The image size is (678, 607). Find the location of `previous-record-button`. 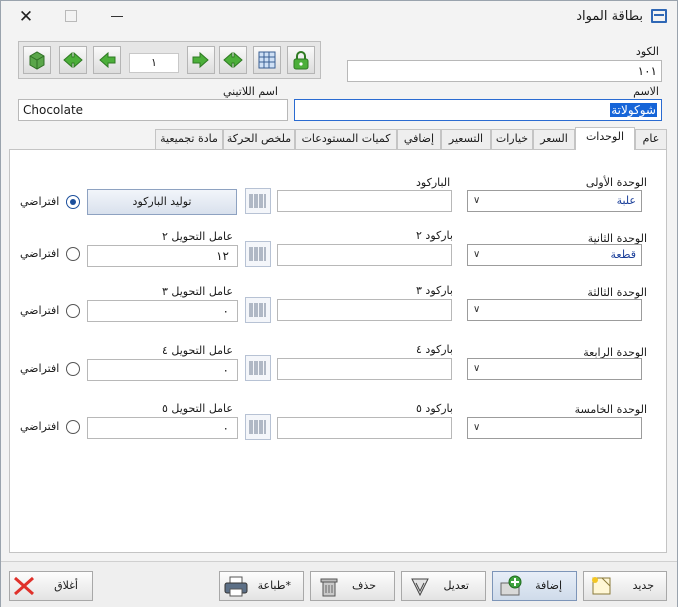

previous-record-button is located at coordinates (107, 60).